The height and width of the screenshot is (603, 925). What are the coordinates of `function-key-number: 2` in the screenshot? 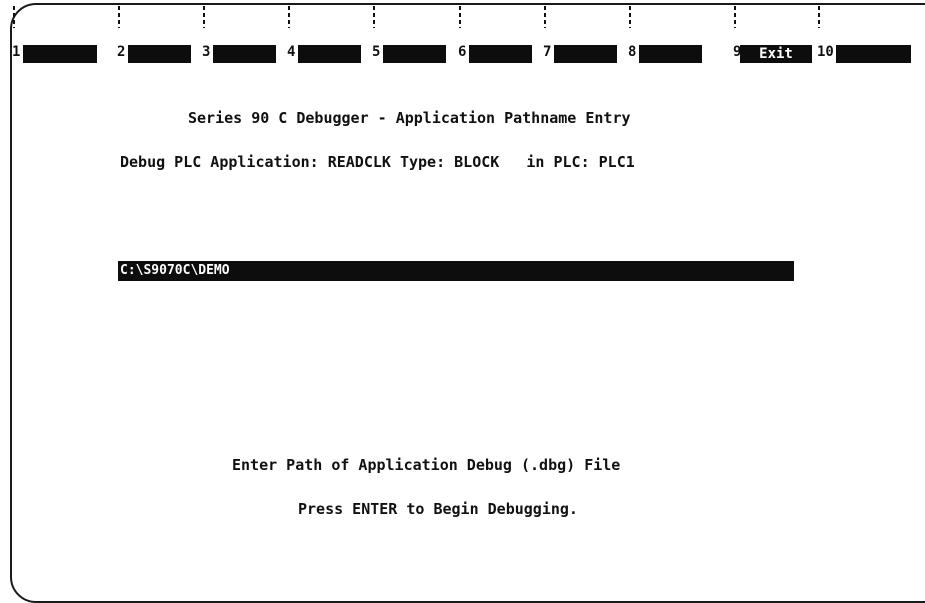 It's located at (121, 52).